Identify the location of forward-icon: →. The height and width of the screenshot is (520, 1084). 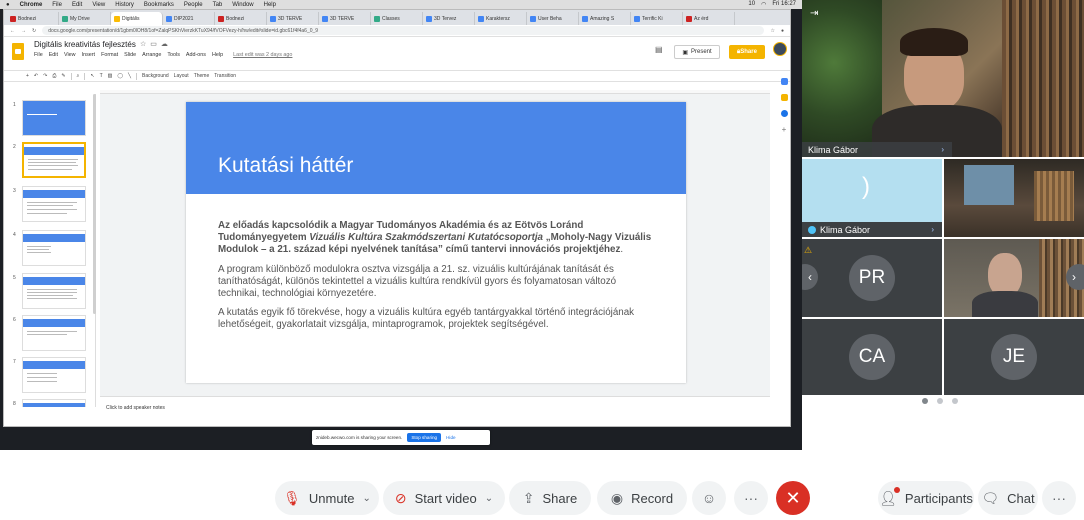
(23, 31).